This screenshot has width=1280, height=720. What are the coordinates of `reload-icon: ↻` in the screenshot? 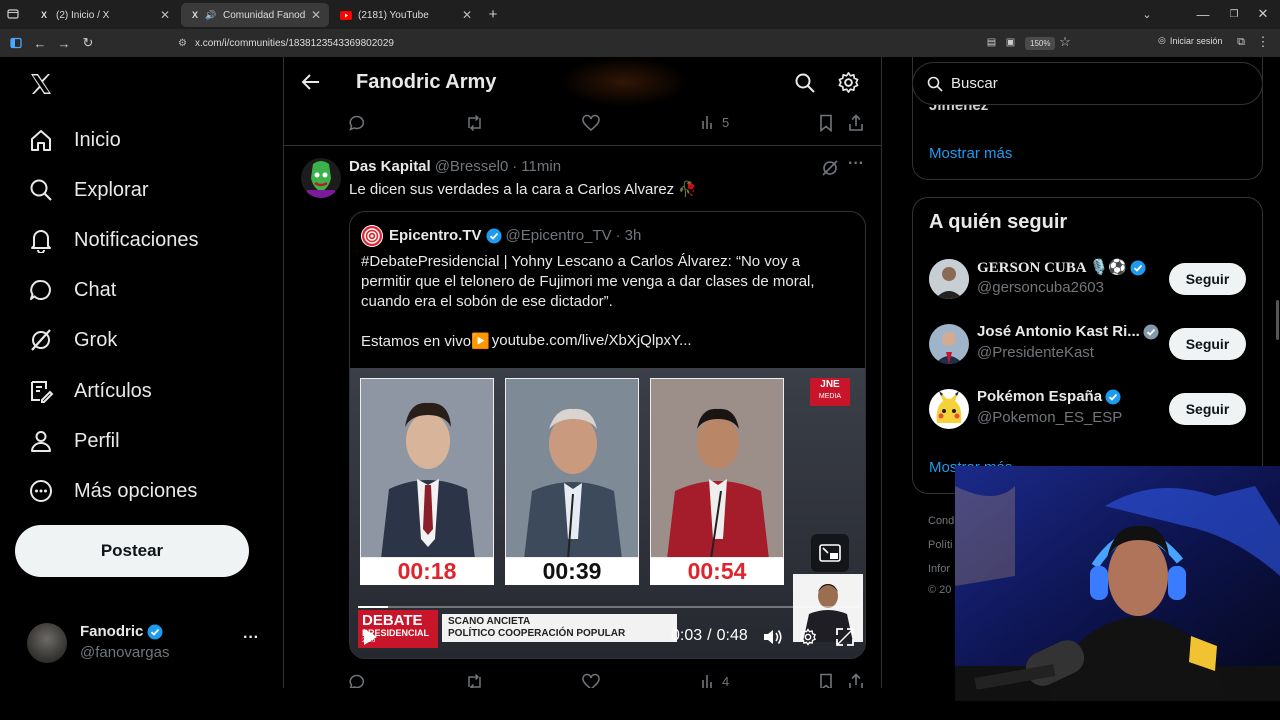 It's located at (88, 43).